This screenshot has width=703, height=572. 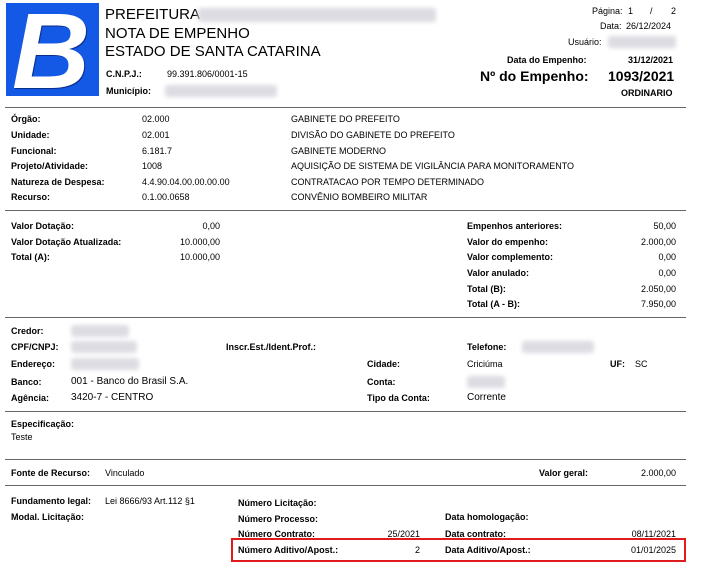 I want to click on tipo-conta-label: Tipo da Conta:, so click(x=398, y=398).